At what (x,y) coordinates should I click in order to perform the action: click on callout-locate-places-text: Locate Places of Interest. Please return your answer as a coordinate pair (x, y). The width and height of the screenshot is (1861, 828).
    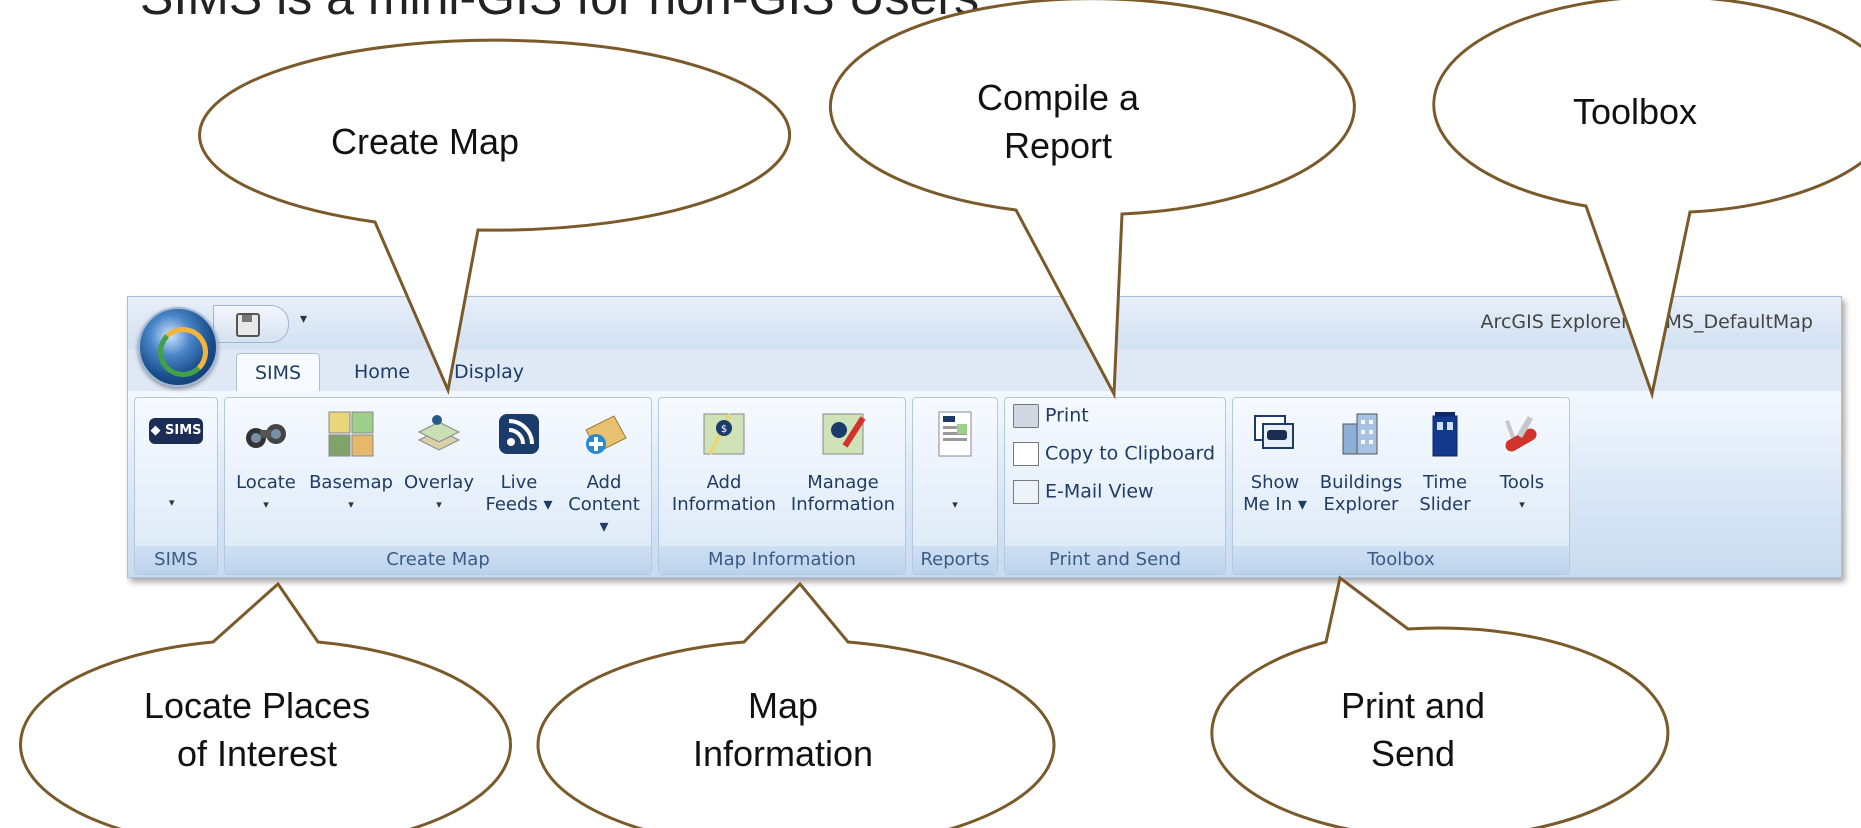
    Looking at the image, I should click on (257, 729).